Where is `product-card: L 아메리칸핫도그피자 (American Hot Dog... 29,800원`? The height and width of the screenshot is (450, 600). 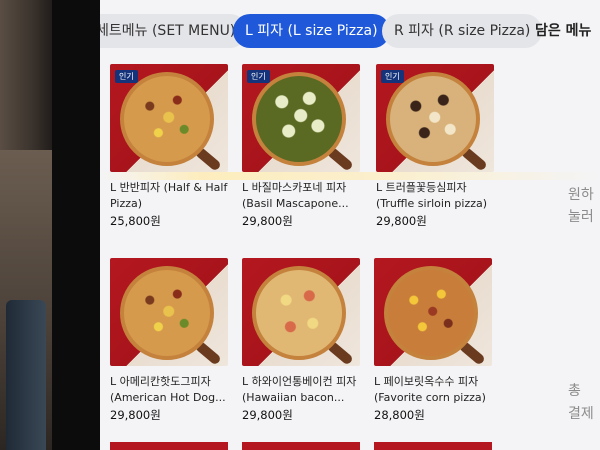
product-card: L 아메리칸핫도그피자 (American Hot Dog... 29,800원 is located at coordinates (169, 340).